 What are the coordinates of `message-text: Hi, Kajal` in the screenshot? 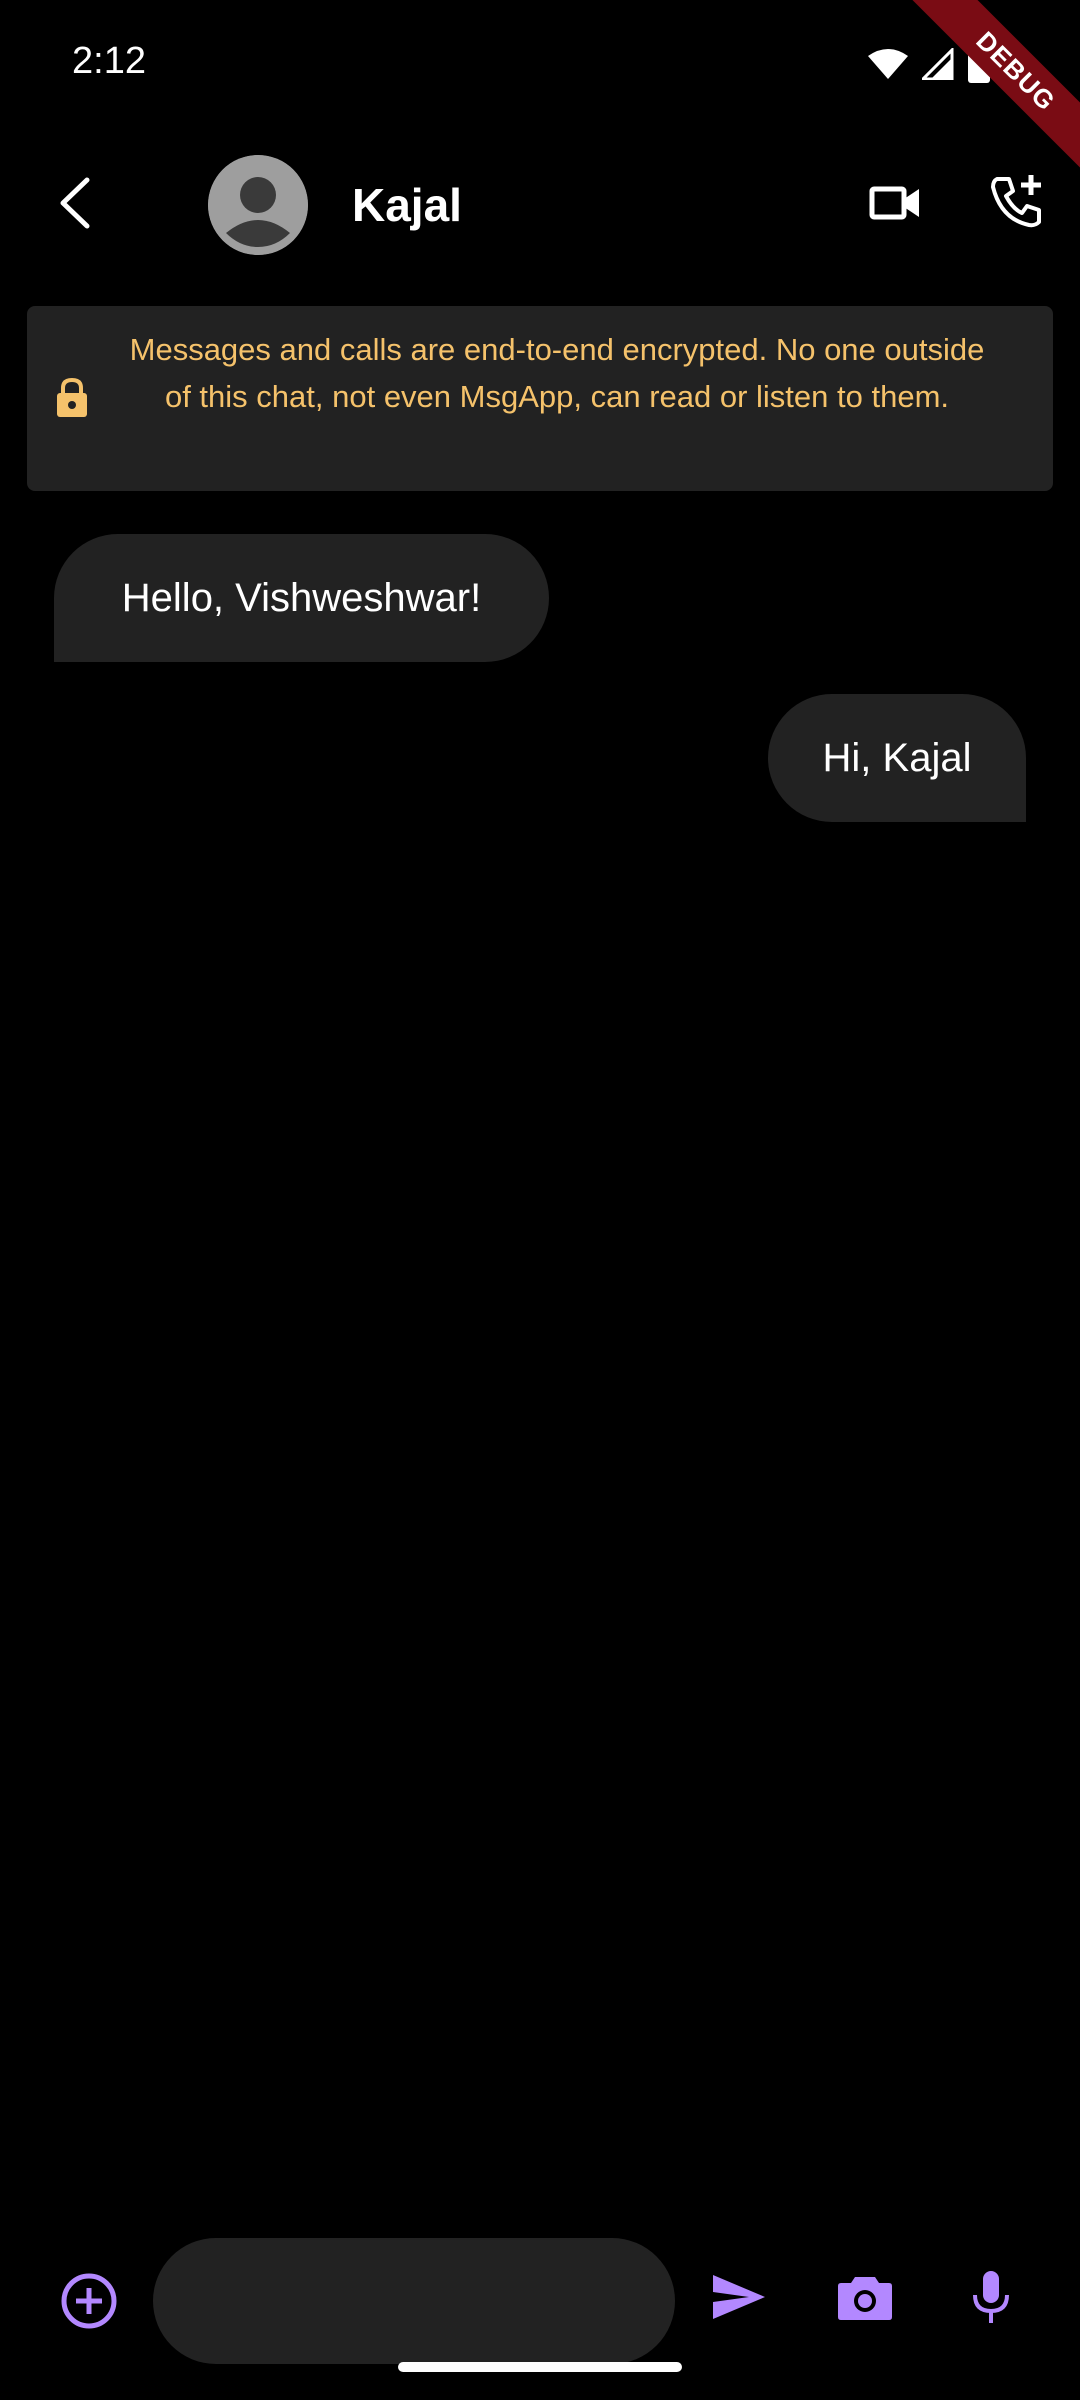 It's located at (897, 757).